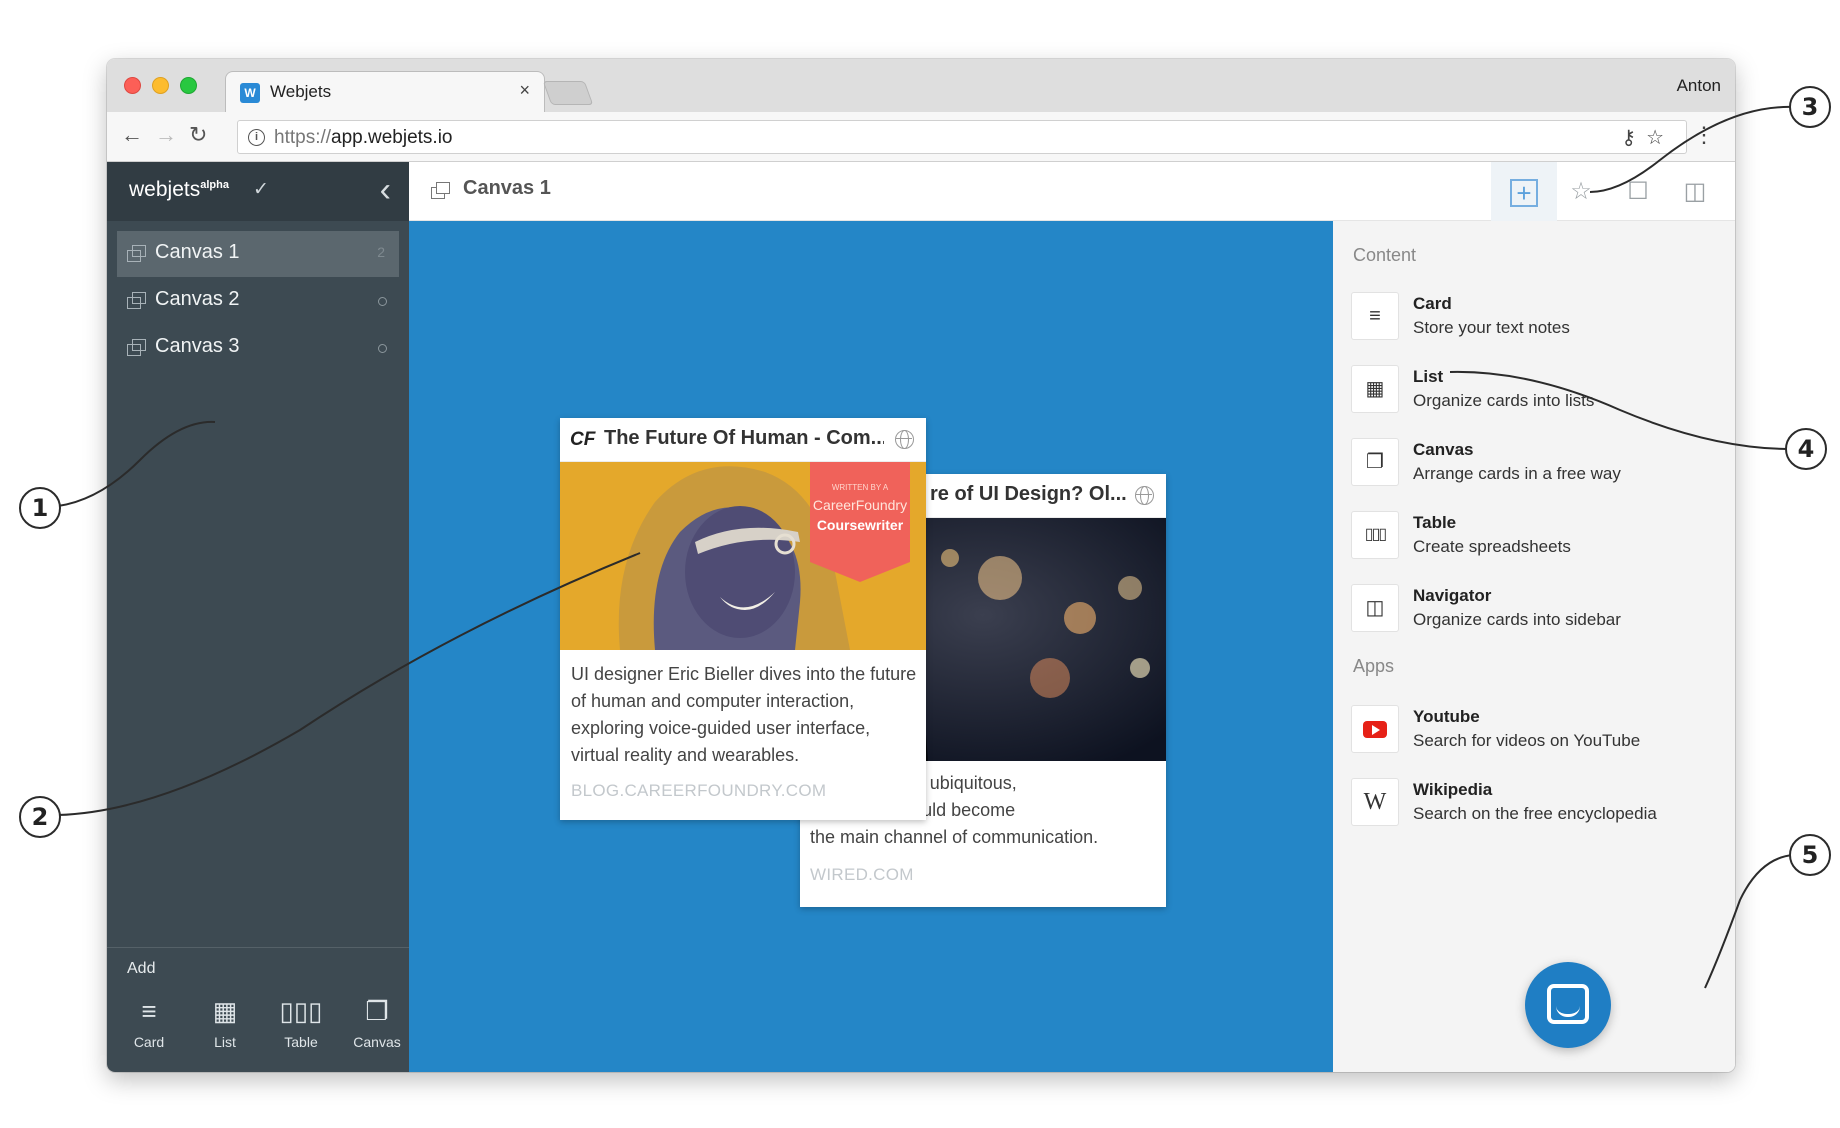 This screenshot has height=1128, width=1840. Describe the element at coordinates (179, 189) in the screenshot. I see `webjets-logo: webjetsalpha` at that location.